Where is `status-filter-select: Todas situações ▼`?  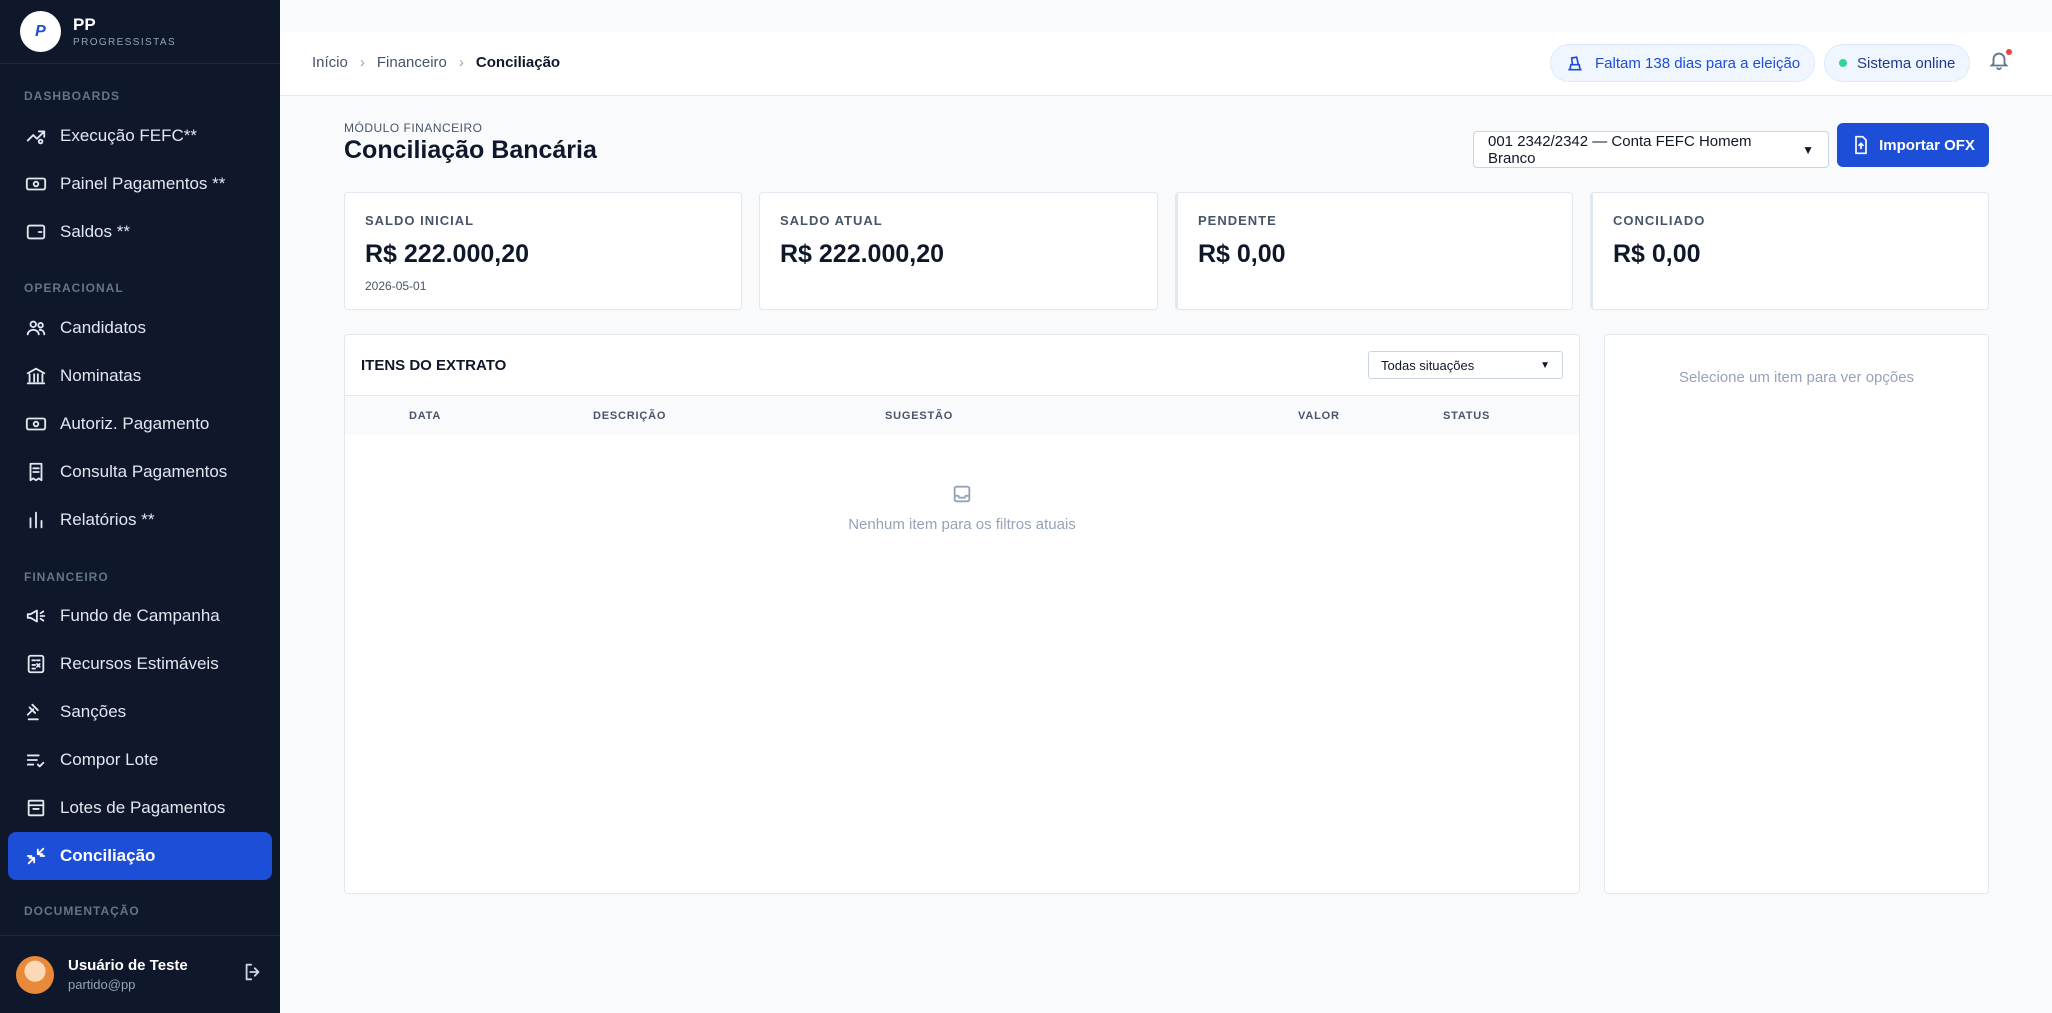
status-filter-select: Todas situações ▼ is located at coordinates (1465, 365).